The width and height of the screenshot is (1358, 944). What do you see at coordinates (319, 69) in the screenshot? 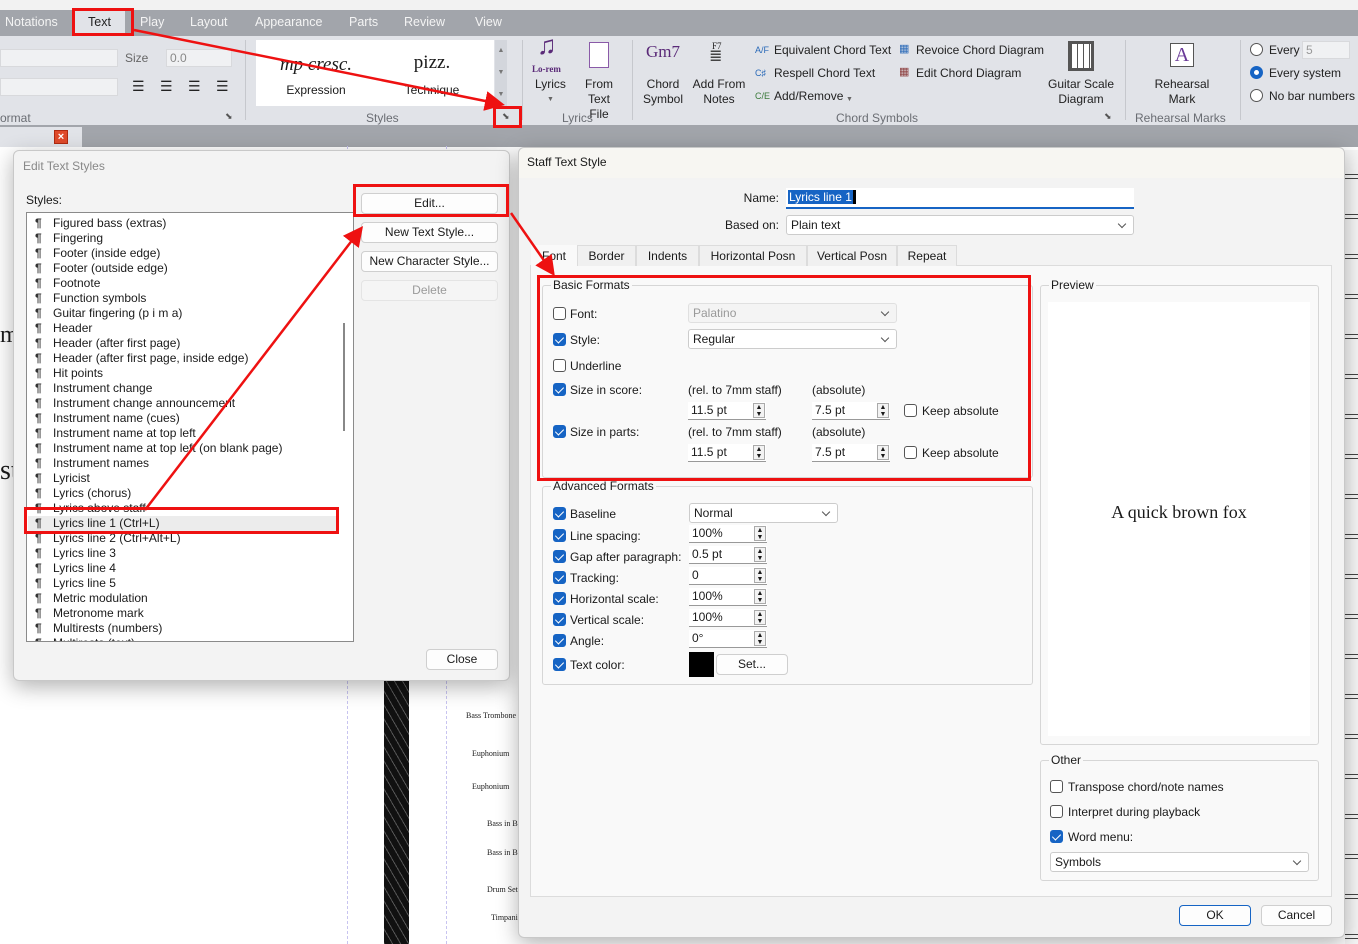
I see `arrow-to-launcher` at bounding box center [319, 69].